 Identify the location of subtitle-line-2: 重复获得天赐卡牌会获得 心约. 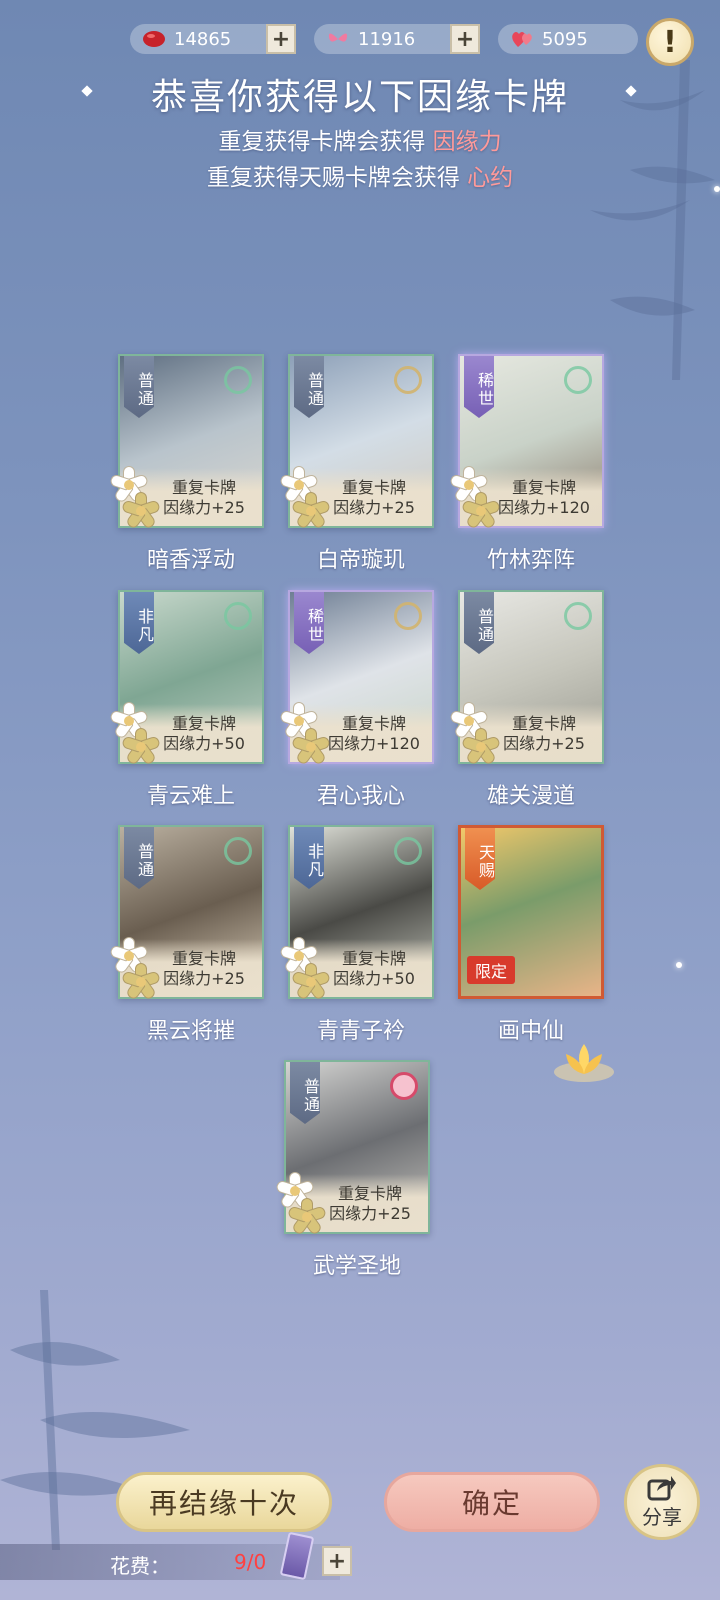
(360, 178).